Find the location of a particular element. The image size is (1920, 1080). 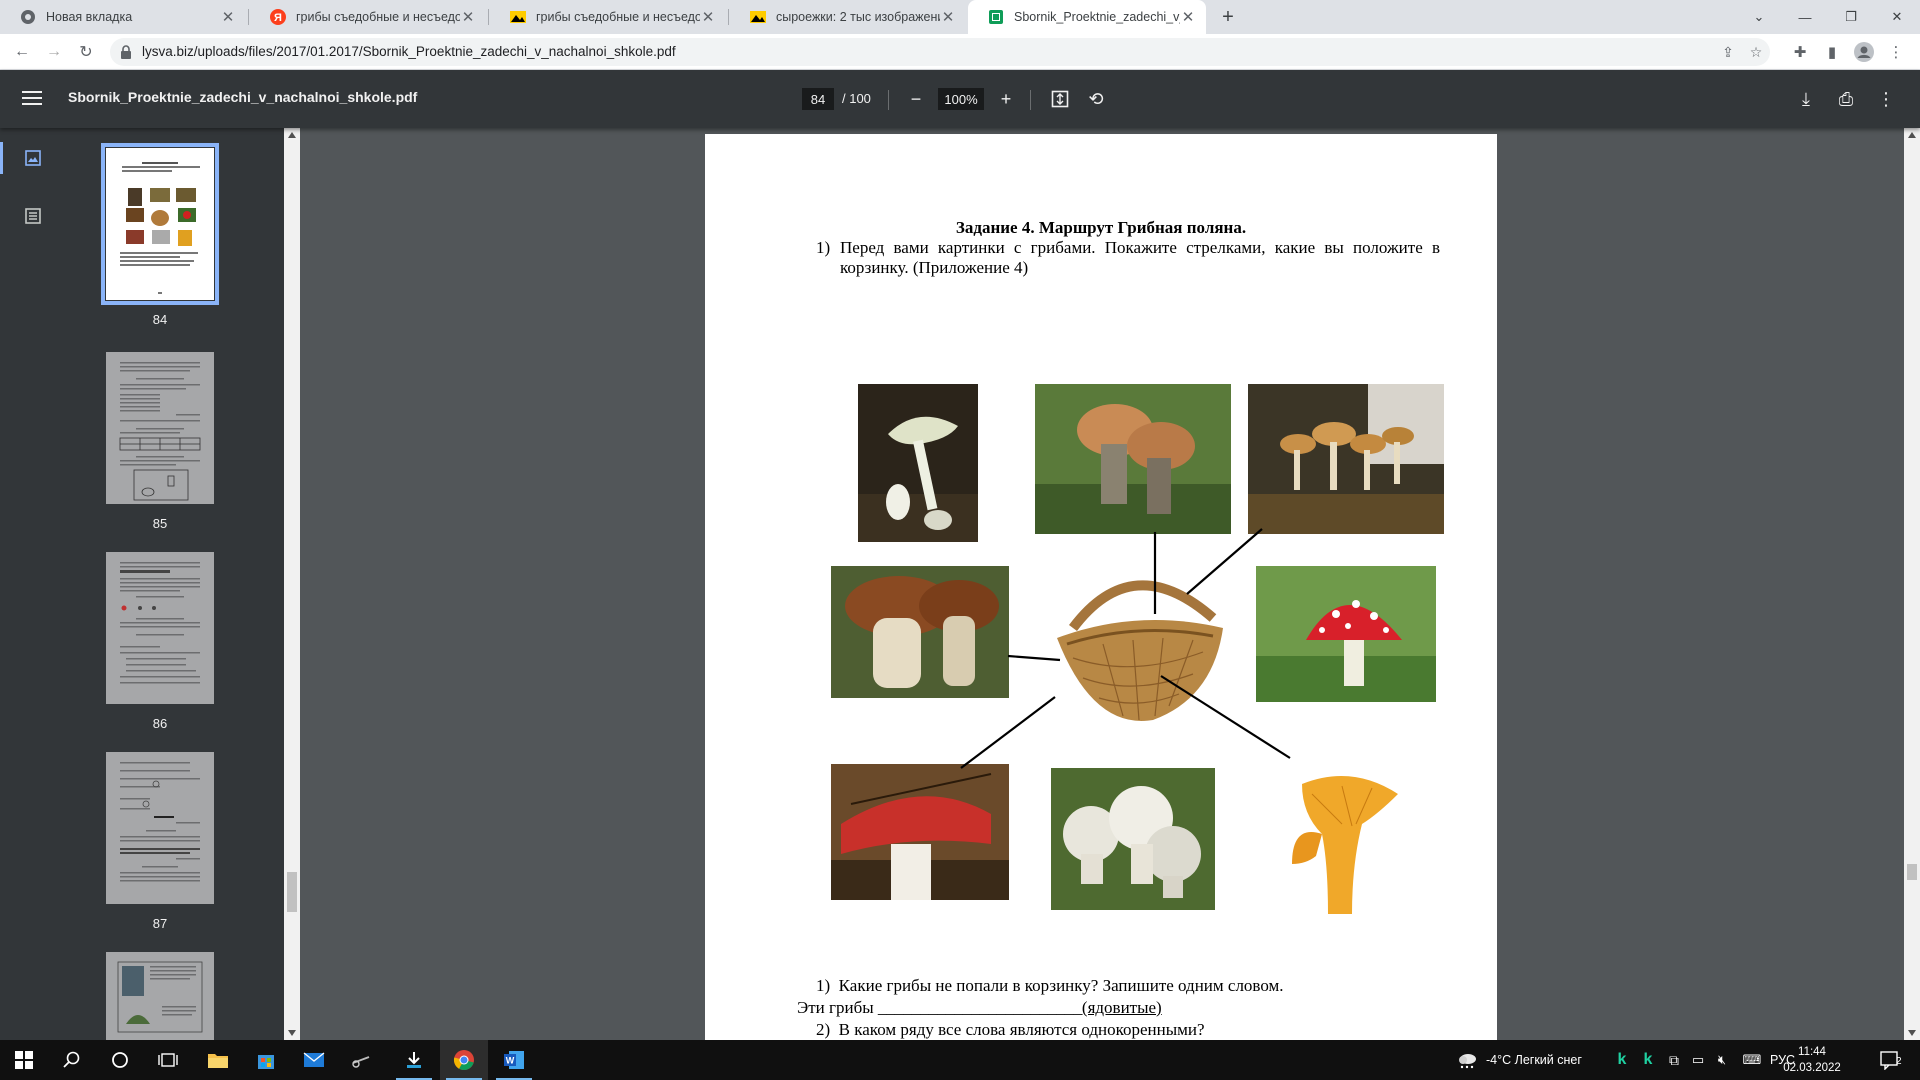

keyboard-icon: ⌨︎ is located at coordinates (1752, 1060).